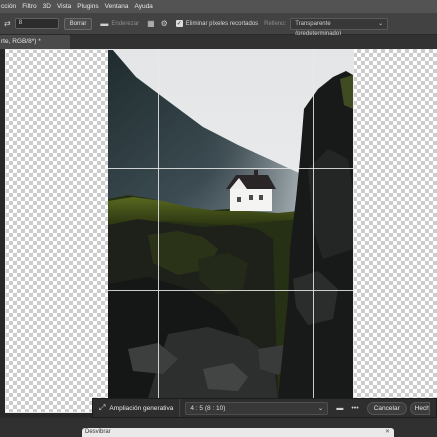 This screenshot has height=437, width=437. What do you see at coordinates (354, 408) in the screenshot?
I see `more-options-icon: •••` at bounding box center [354, 408].